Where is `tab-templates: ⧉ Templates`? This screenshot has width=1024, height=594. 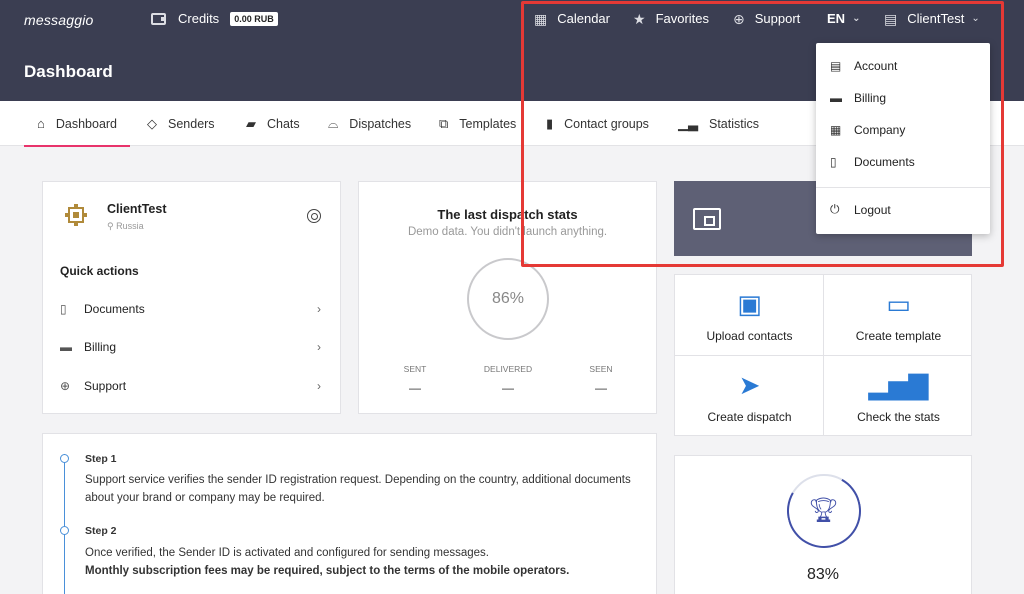
tab-templates: ⧉ Templates is located at coordinates (477, 123).